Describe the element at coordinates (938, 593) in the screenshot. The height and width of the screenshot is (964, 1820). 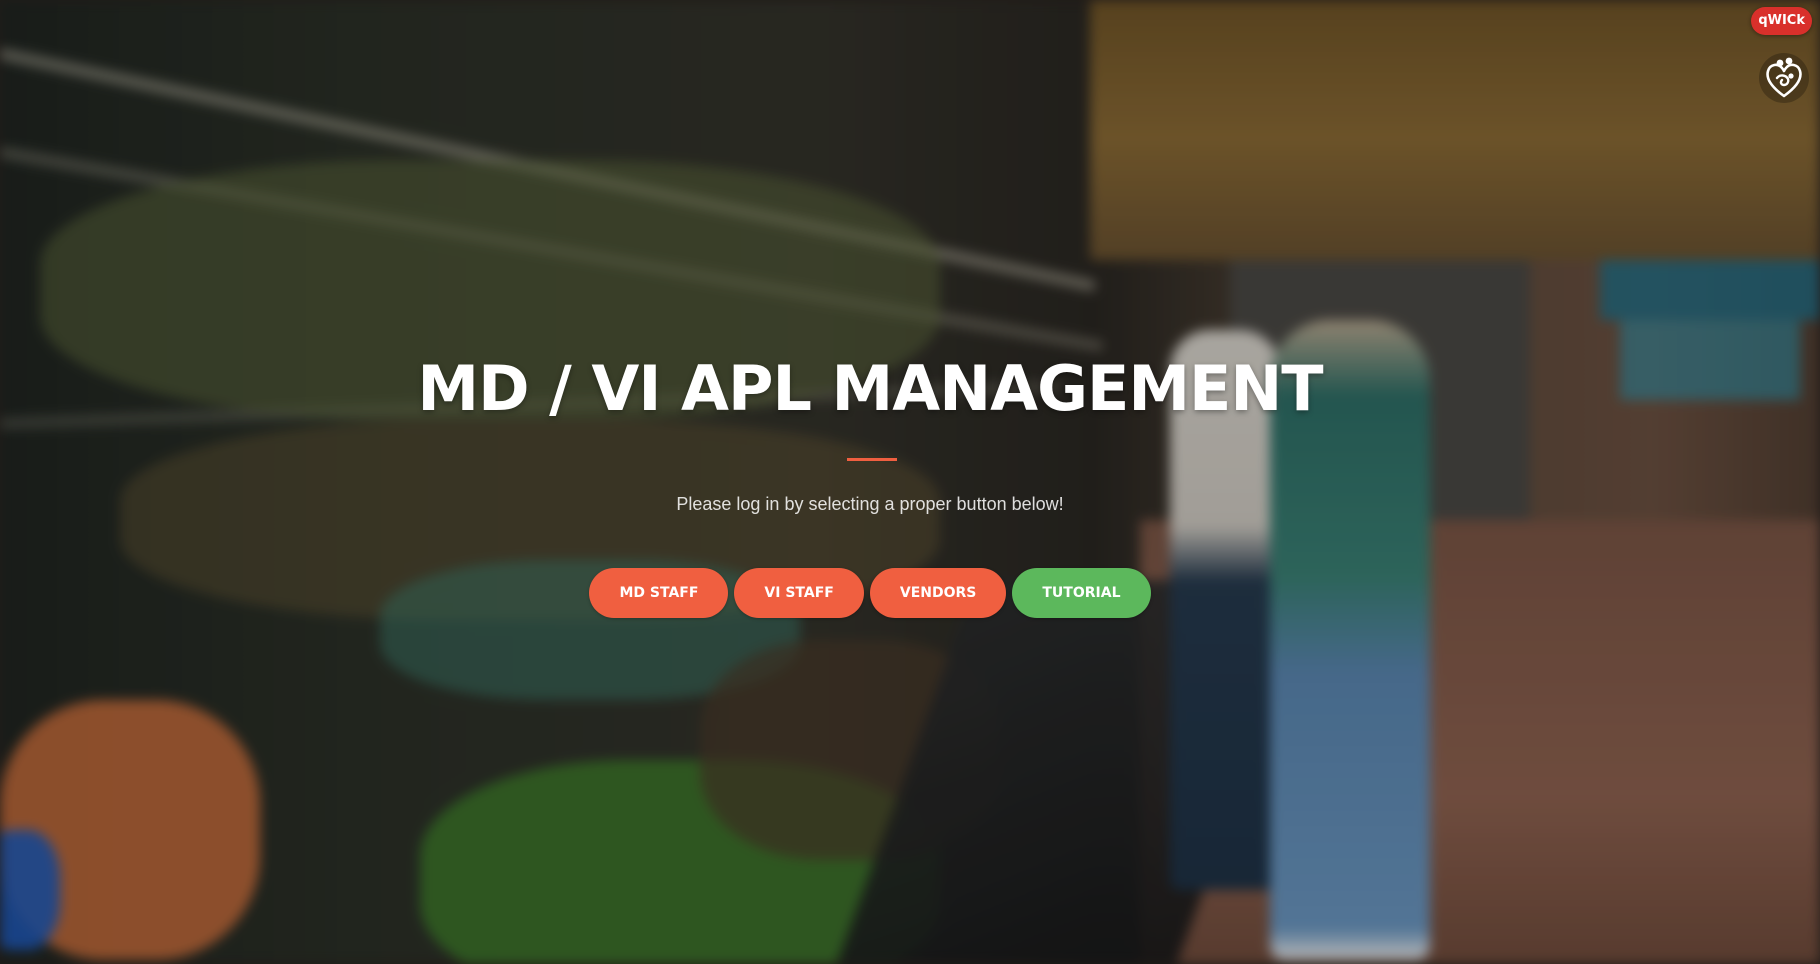
I see `vendors-button: VENDORS` at that location.